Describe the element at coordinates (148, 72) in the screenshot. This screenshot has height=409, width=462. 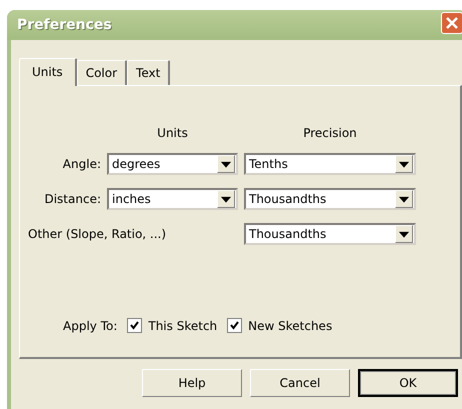
I see `tab: Text` at that location.